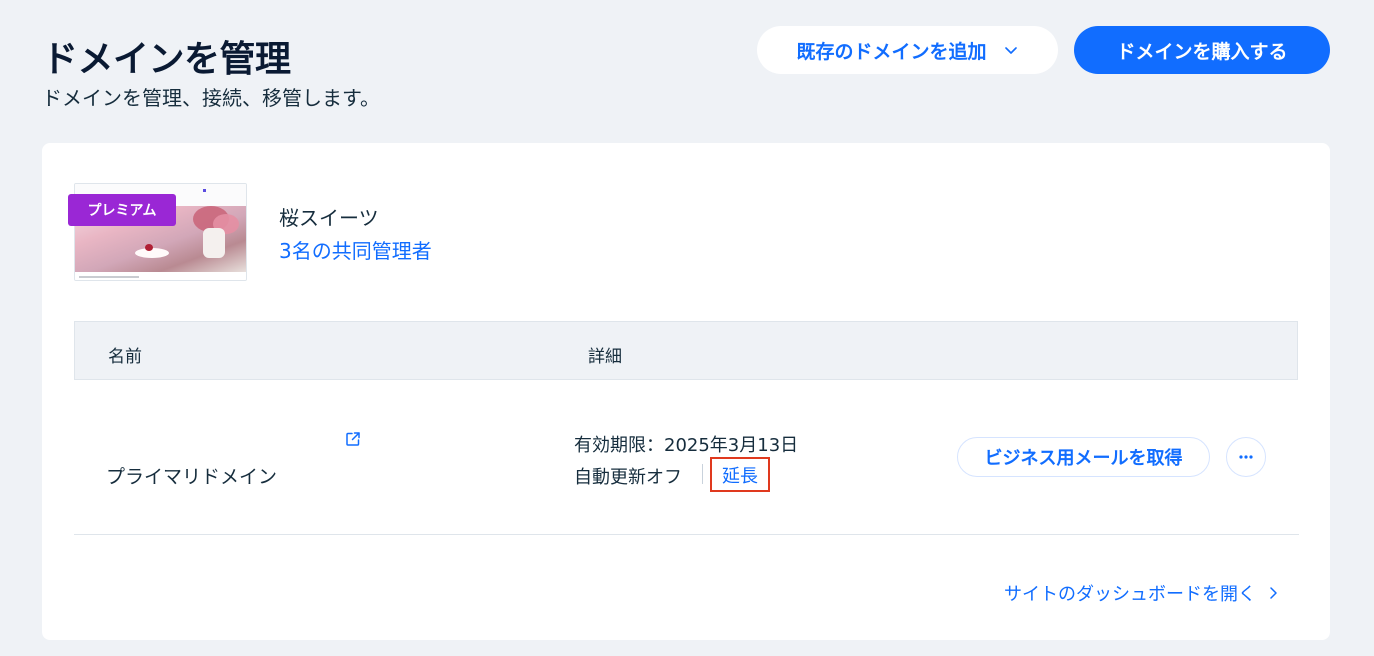 The image size is (1374, 656). What do you see at coordinates (122, 210) in the screenshot?
I see `premium-badge: プレミアム` at bounding box center [122, 210].